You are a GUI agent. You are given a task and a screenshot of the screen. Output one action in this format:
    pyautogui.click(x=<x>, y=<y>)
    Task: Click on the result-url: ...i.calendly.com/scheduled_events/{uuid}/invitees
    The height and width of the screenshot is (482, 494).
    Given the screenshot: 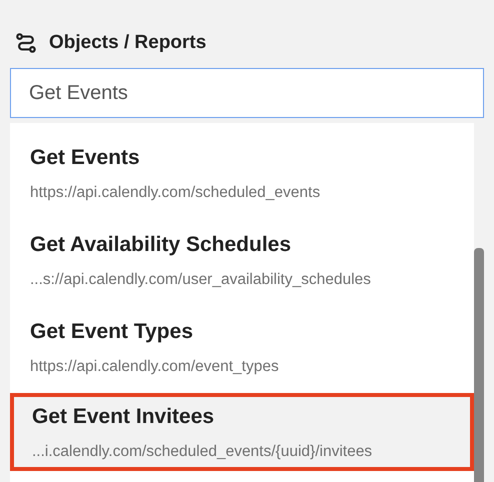 What is the action you would take?
    pyautogui.click(x=203, y=452)
    